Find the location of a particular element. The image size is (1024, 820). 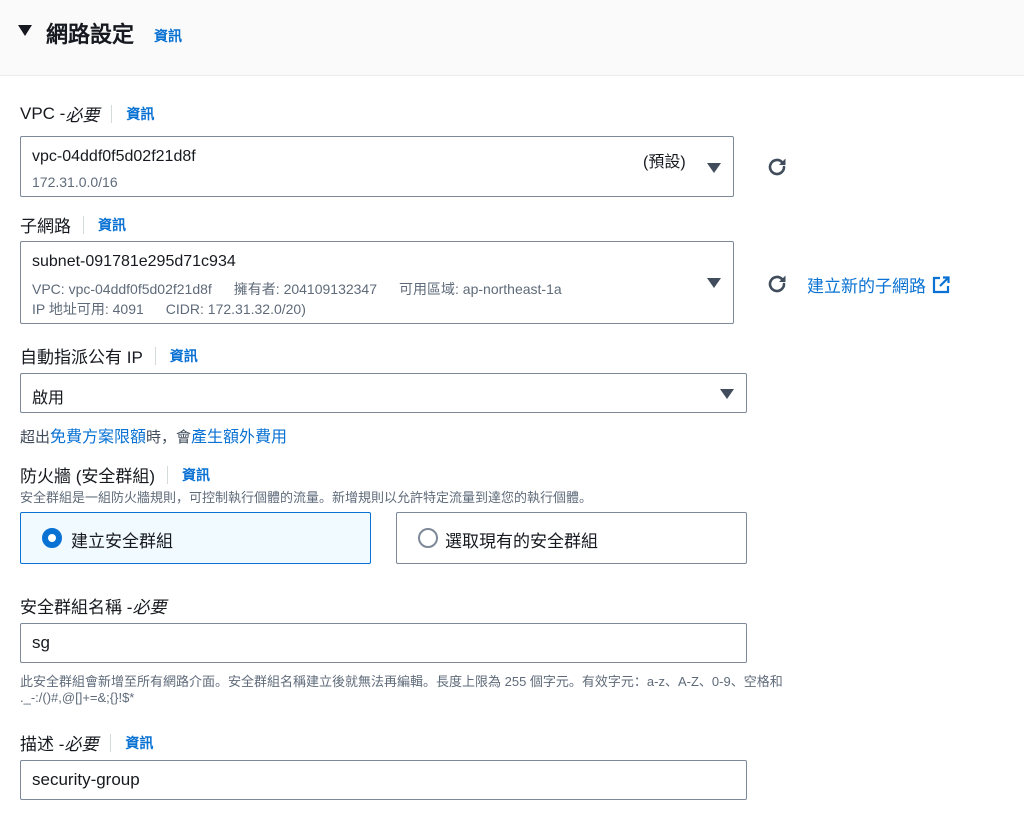

section-header: 網路設定 資訊 is located at coordinates (512, 38).